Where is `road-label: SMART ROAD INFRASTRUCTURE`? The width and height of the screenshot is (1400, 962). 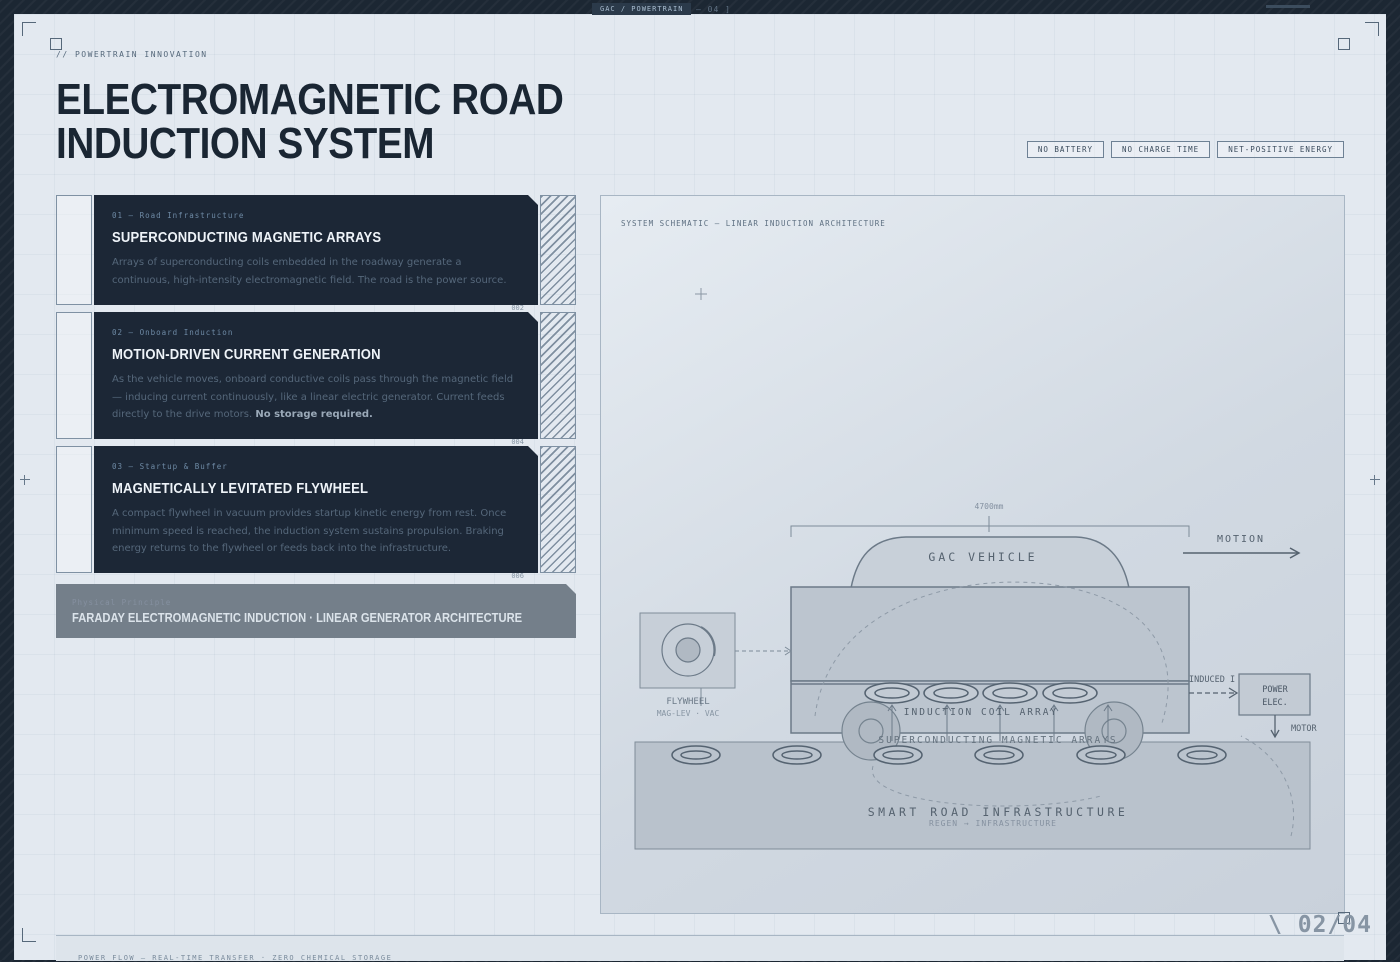
road-label: SMART ROAD INFRASTRUCTURE is located at coordinates (998, 812).